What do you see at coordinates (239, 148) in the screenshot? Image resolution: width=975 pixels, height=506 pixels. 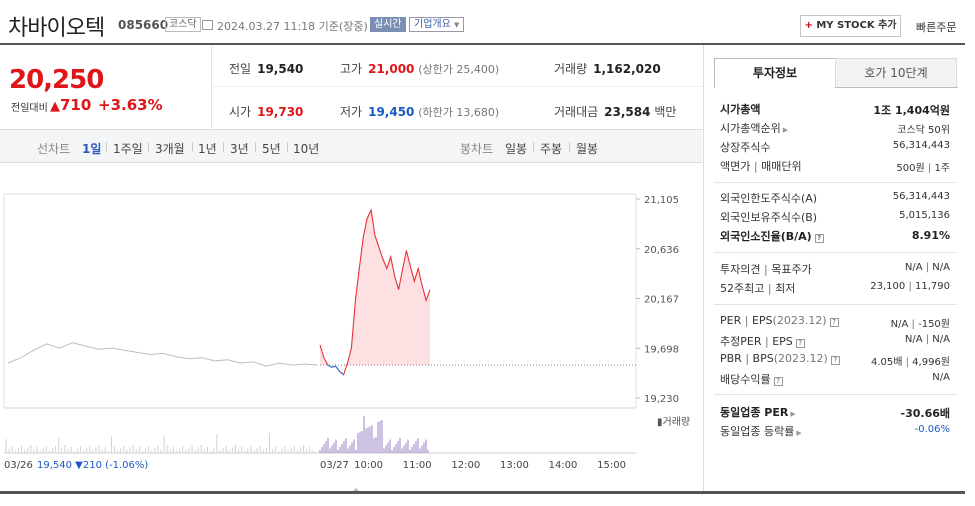 I see `period-3y: 3년` at bounding box center [239, 148].